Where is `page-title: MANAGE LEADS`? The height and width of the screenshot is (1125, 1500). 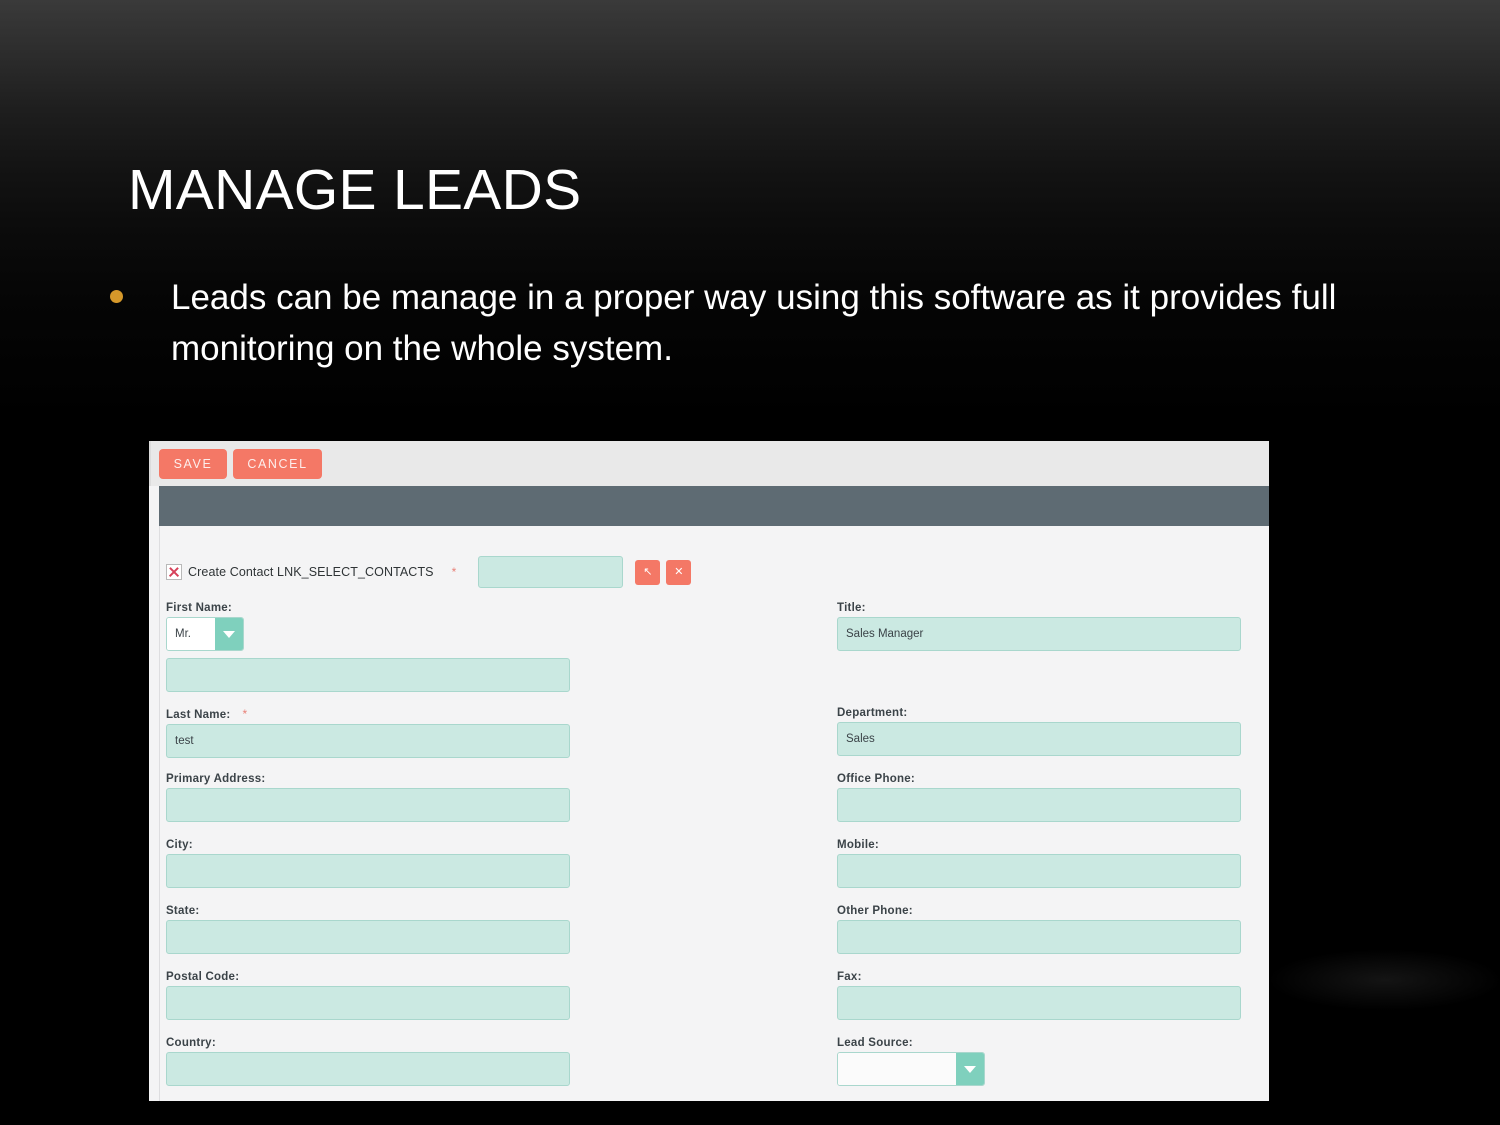 page-title: MANAGE LEADS is located at coordinates (355, 190).